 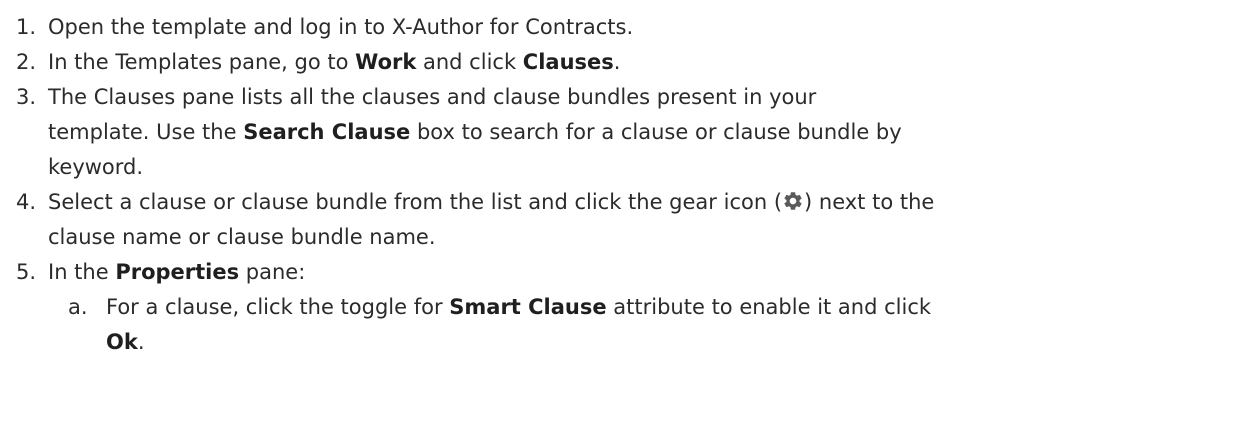 What do you see at coordinates (278, 307) in the screenshot?
I see `step-text: For a clause, click the toggle for` at bounding box center [278, 307].